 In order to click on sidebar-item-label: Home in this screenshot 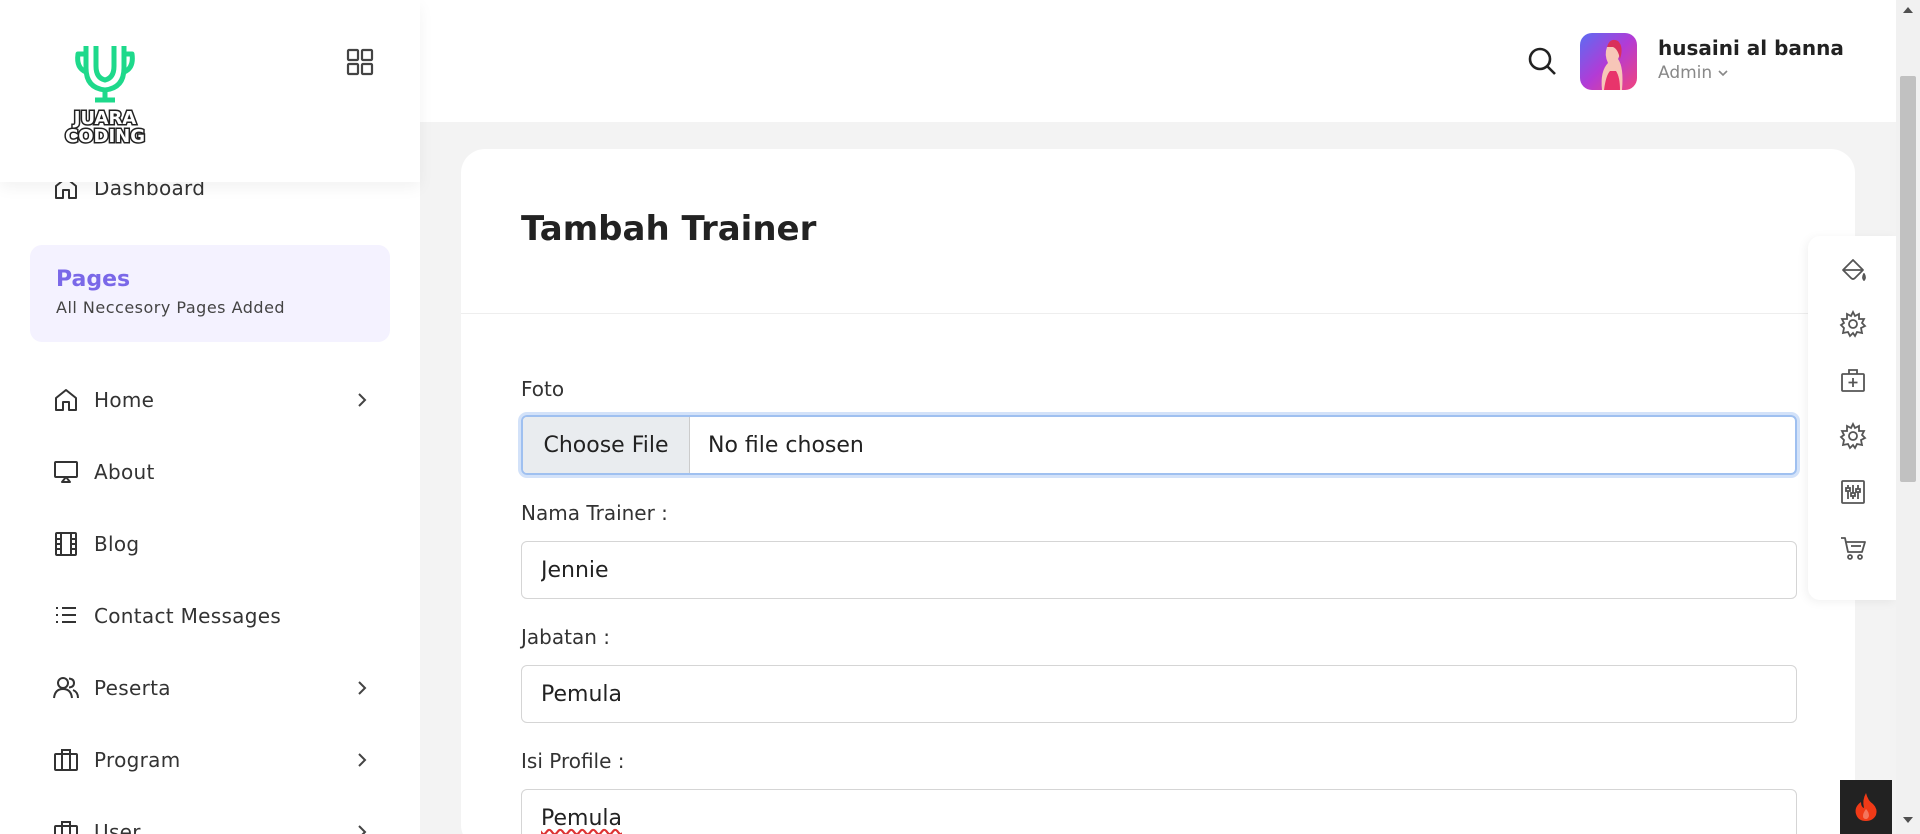, I will do `click(124, 400)`.